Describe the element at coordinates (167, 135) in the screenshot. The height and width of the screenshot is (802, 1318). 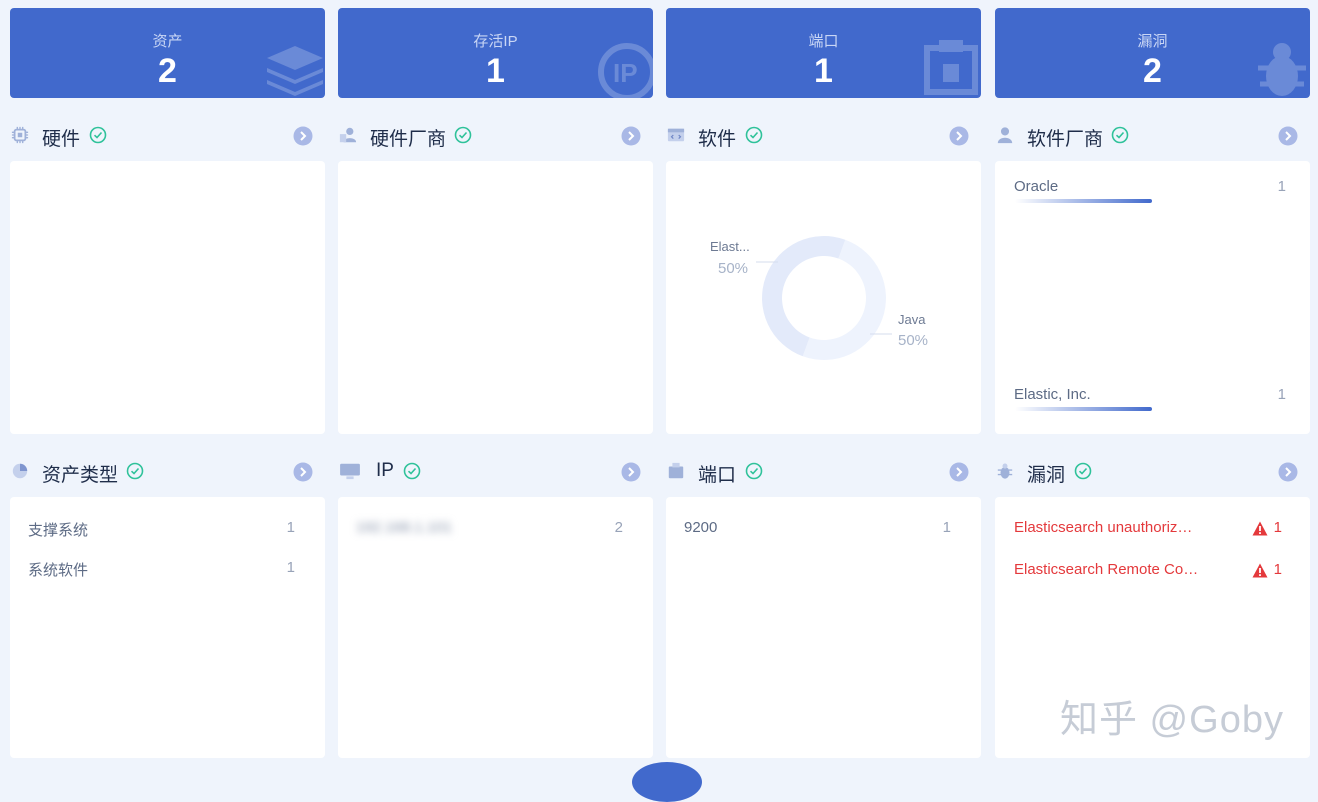
I see `section-header-hardware: 硬件` at that location.